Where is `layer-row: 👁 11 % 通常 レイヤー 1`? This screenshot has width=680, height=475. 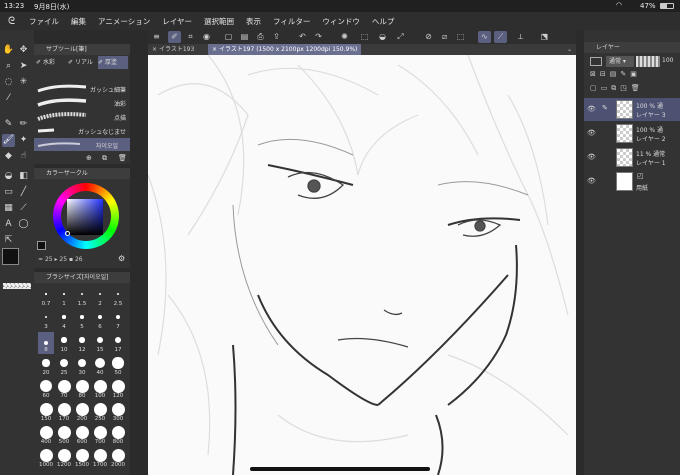 layer-row: 👁 11 % 通常 レイヤー 1 is located at coordinates (632, 157).